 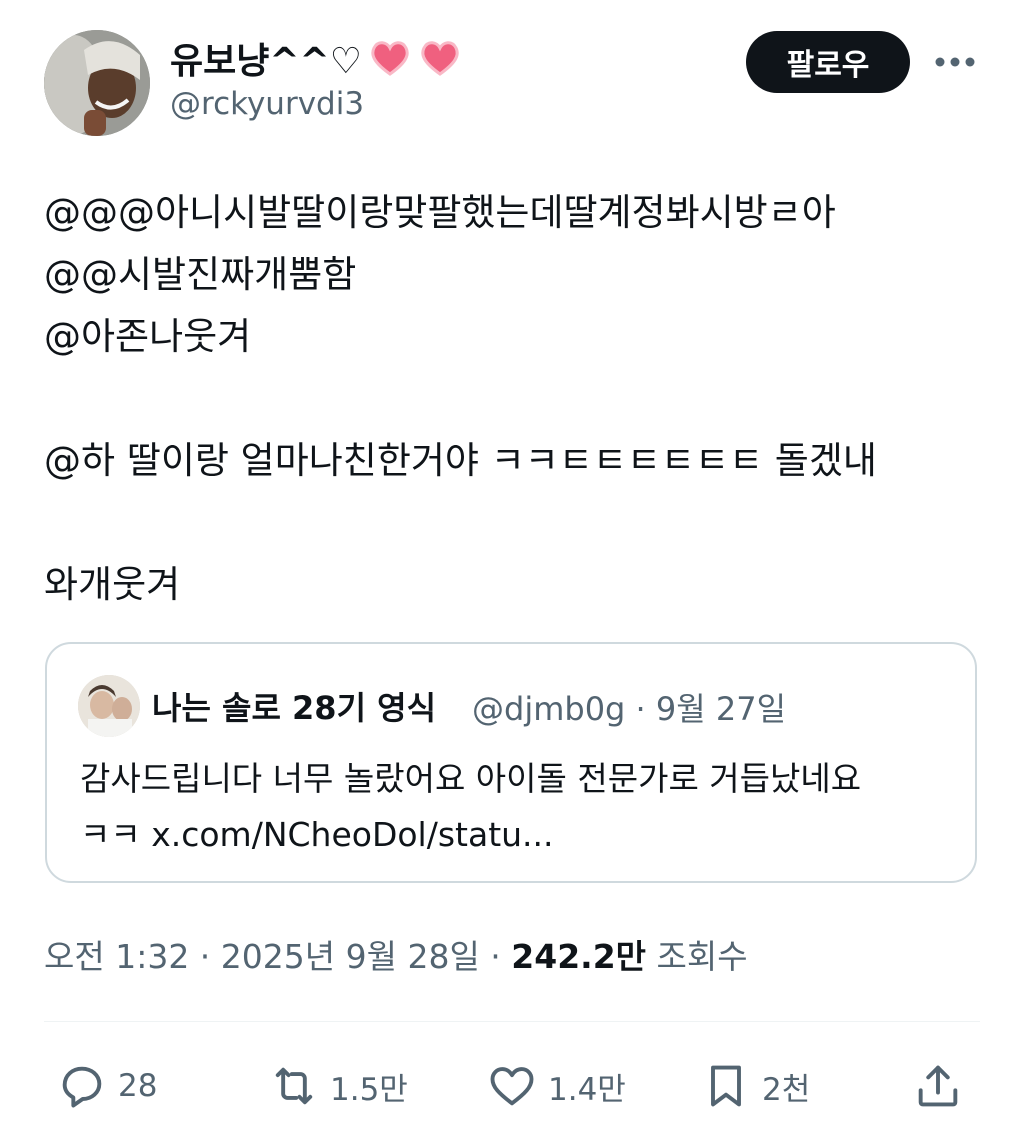 What do you see at coordinates (726, 1086) in the screenshot?
I see `bookmark-icon` at bounding box center [726, 1086].